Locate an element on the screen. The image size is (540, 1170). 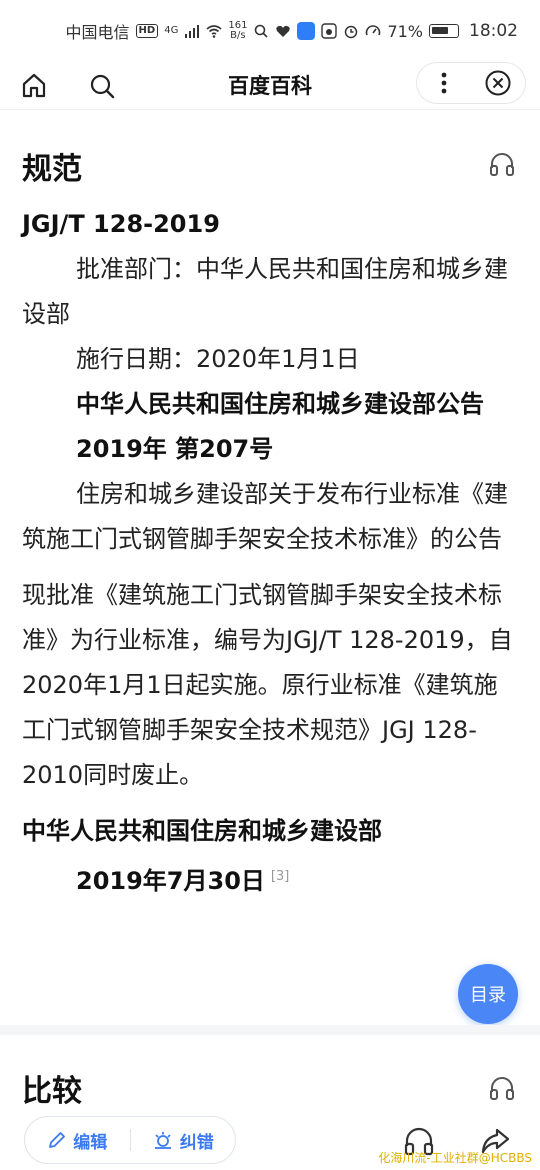
edit-label: 编辑 is located at coordinates (90, 1142).